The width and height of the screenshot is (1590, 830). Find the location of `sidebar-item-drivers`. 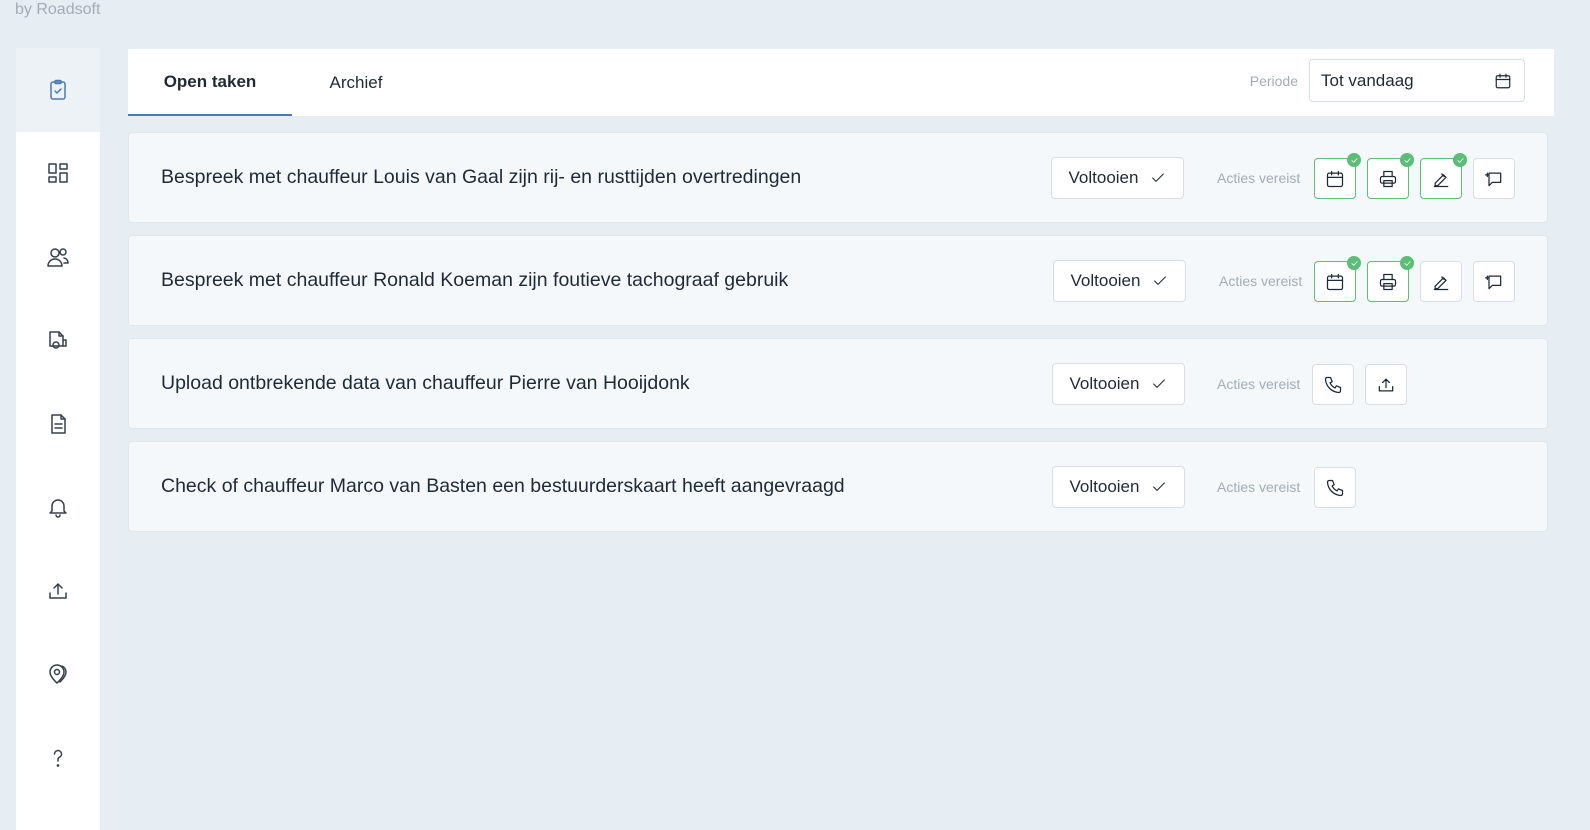

sidebar-item-drivers is located at coordinates (58, 257).